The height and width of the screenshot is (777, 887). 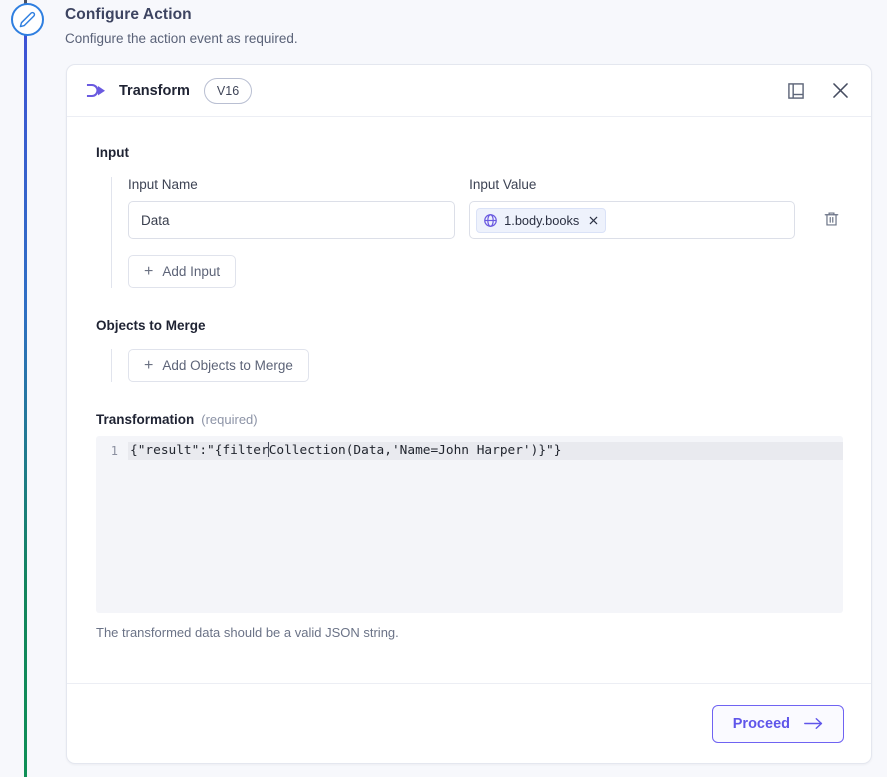 I want to click on transform-icon-glyph, so click(x=95, y=90).